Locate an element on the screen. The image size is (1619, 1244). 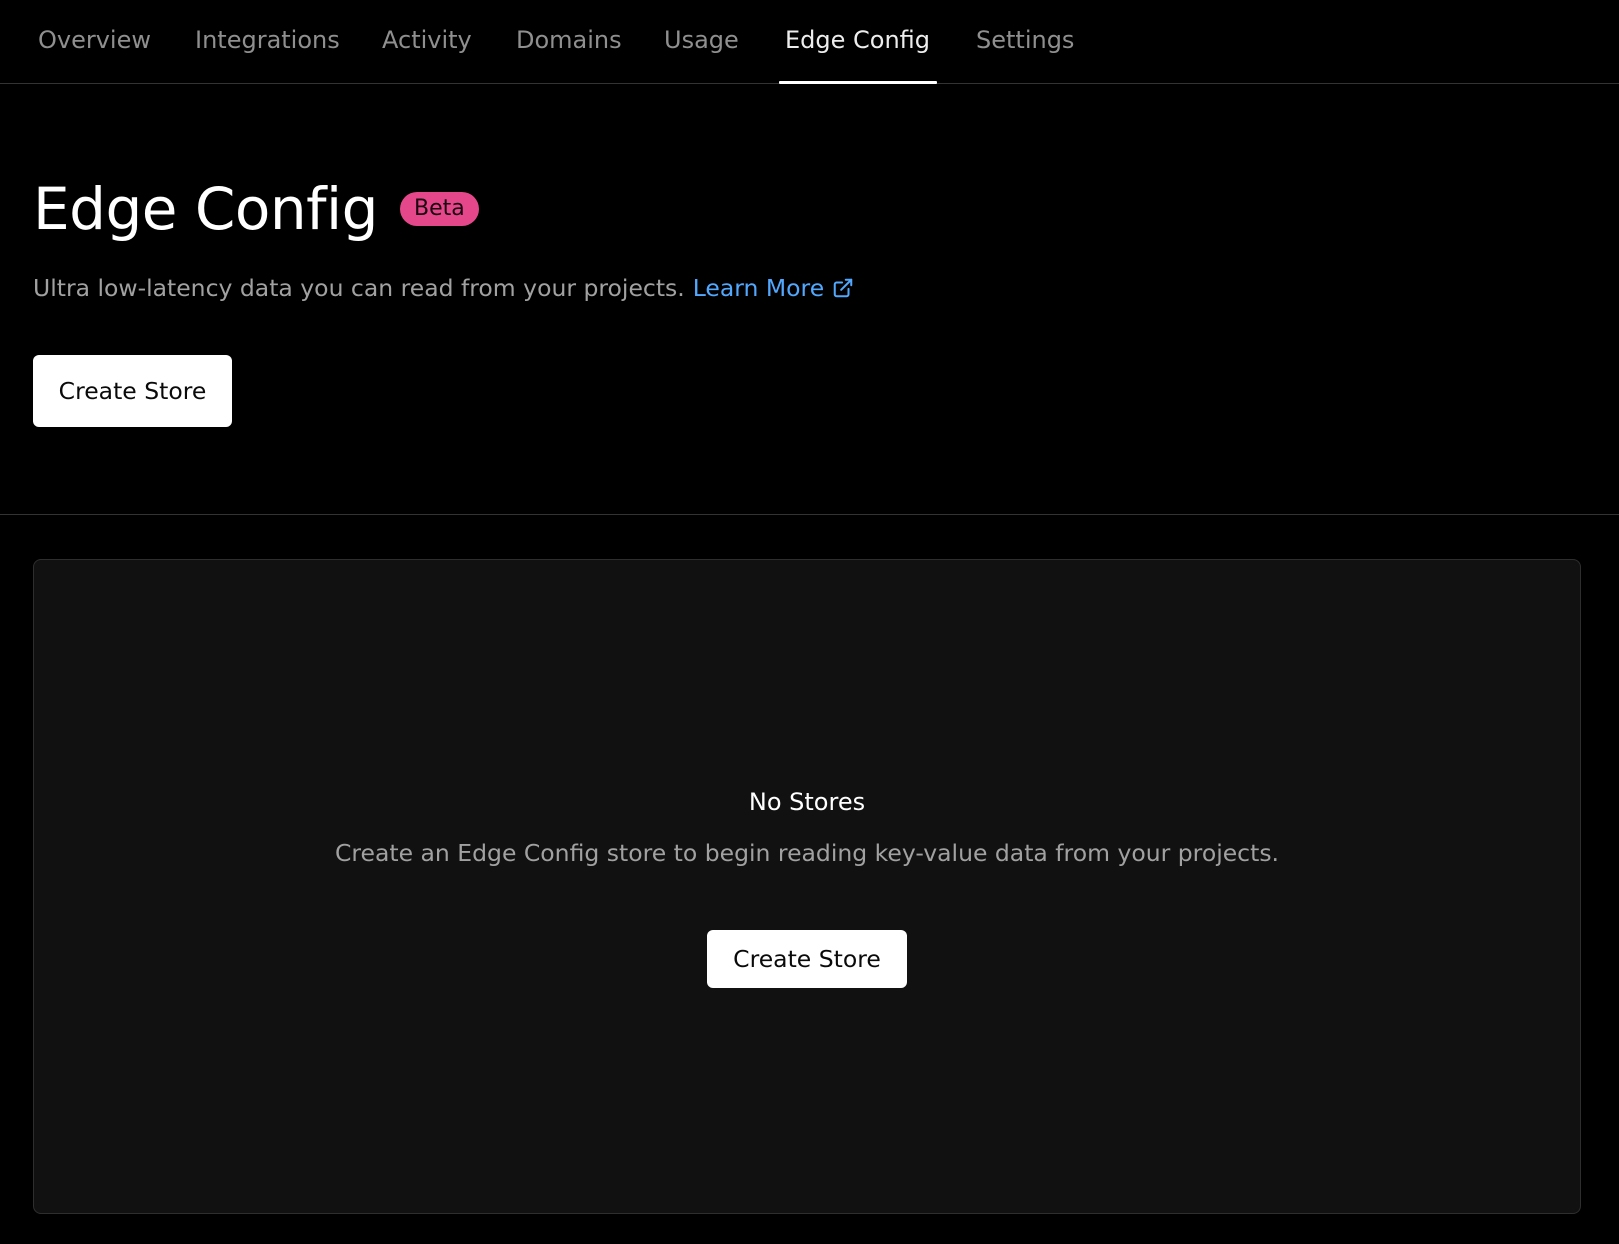
tab-settings: Settings is located at coordinates (1025, 42).